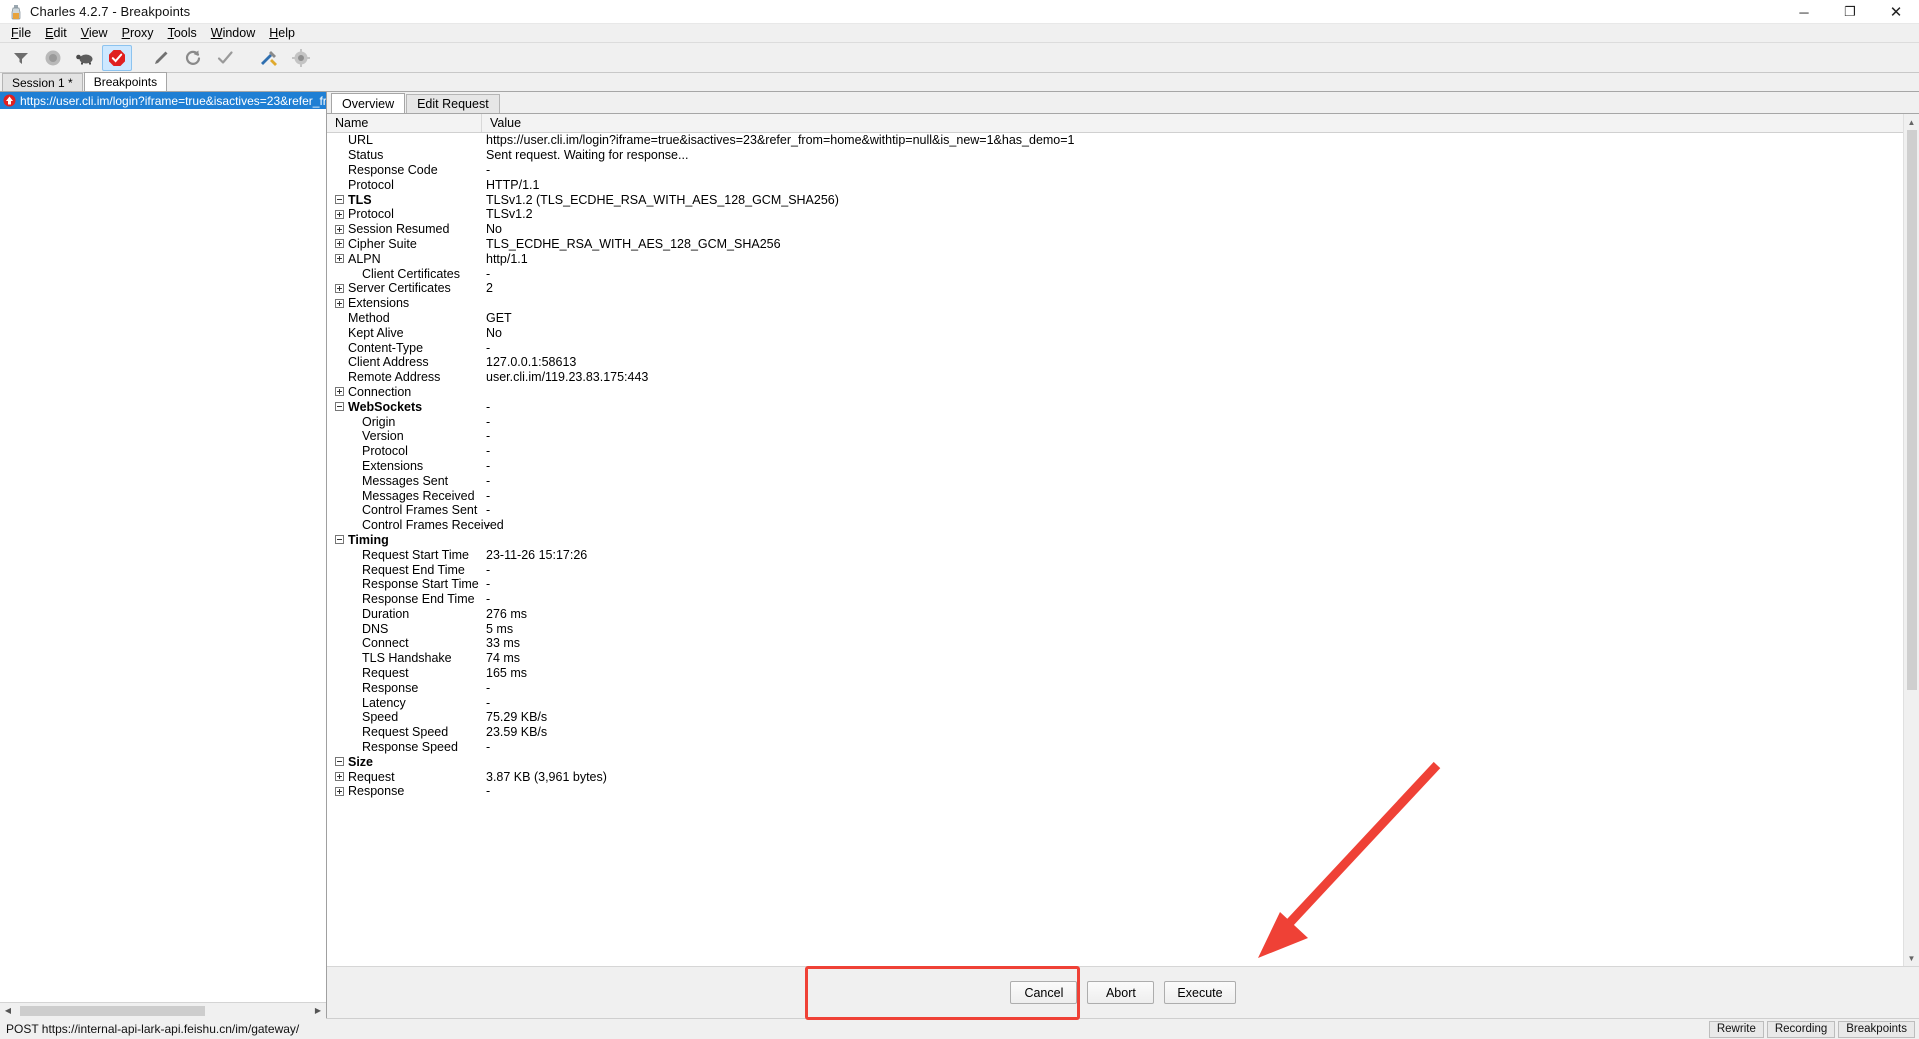 This screenshot has width=1919, height=1039. What do you see at coordinates (1115, 229) in the screenshot?
I see `table-row: Session Resumed No` at bounding box center [1115, 229].